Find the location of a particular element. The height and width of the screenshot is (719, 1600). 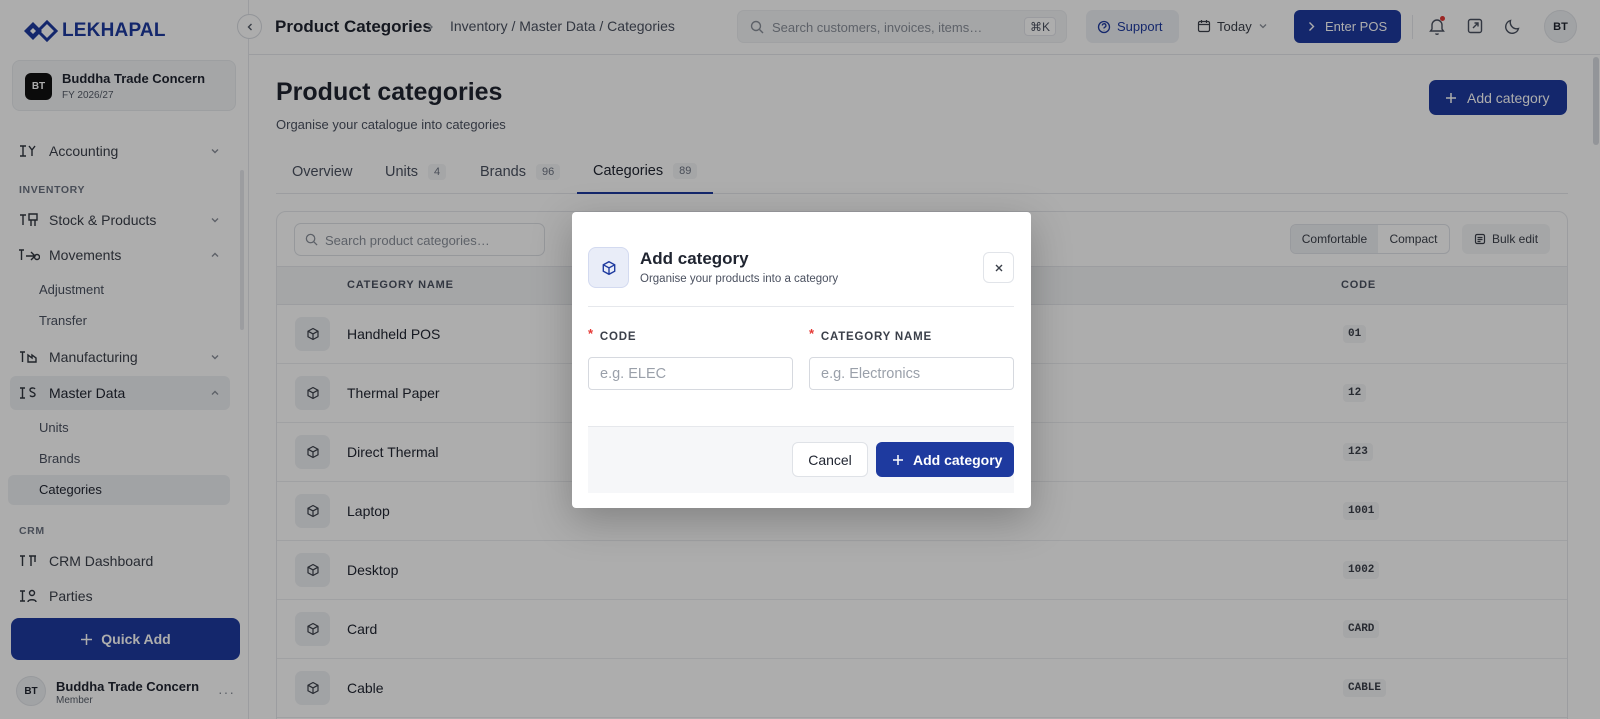

submit-add-category-button: Add category is located at coordinates (945, 459).